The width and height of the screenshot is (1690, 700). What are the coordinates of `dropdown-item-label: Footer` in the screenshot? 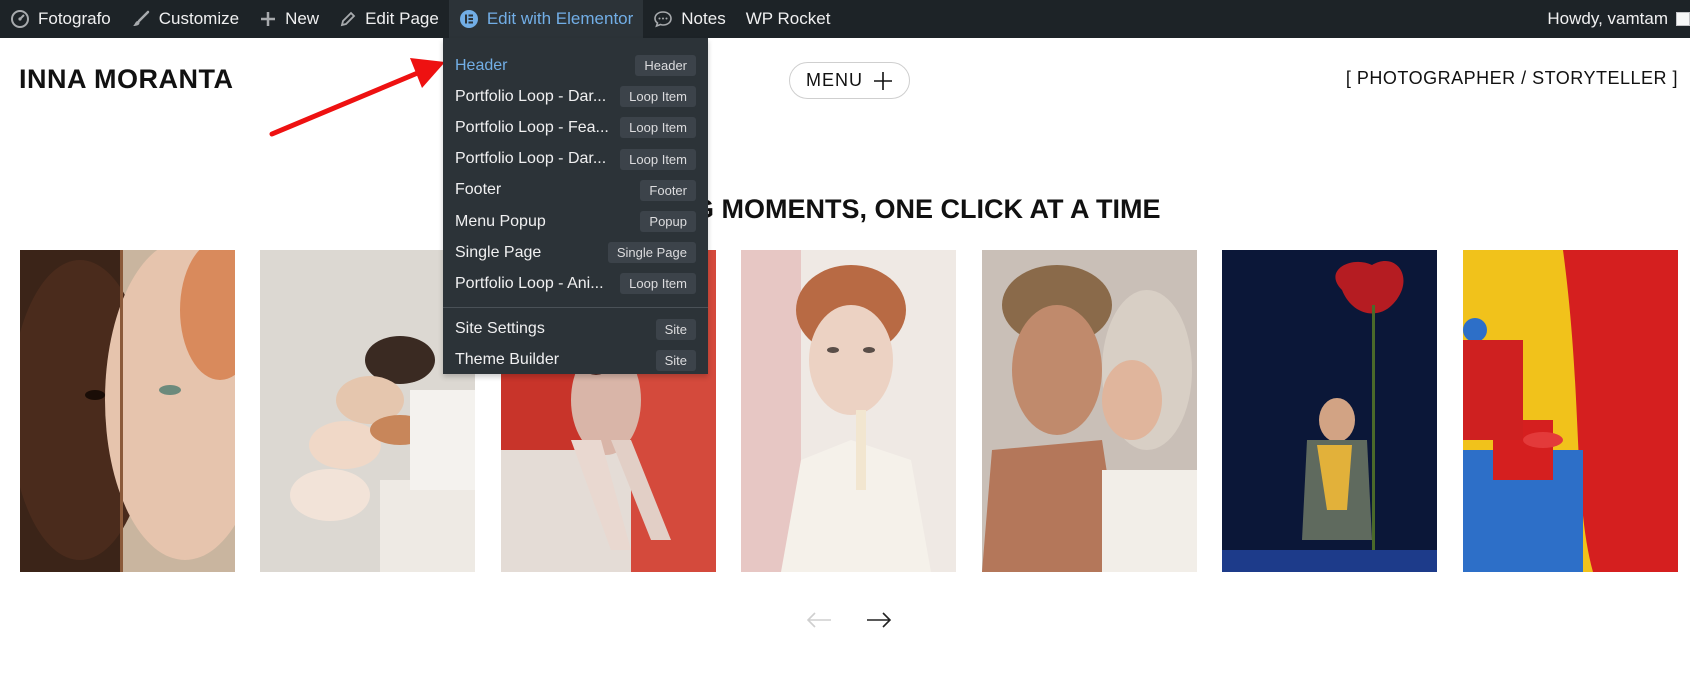 It's located at (478, 190).